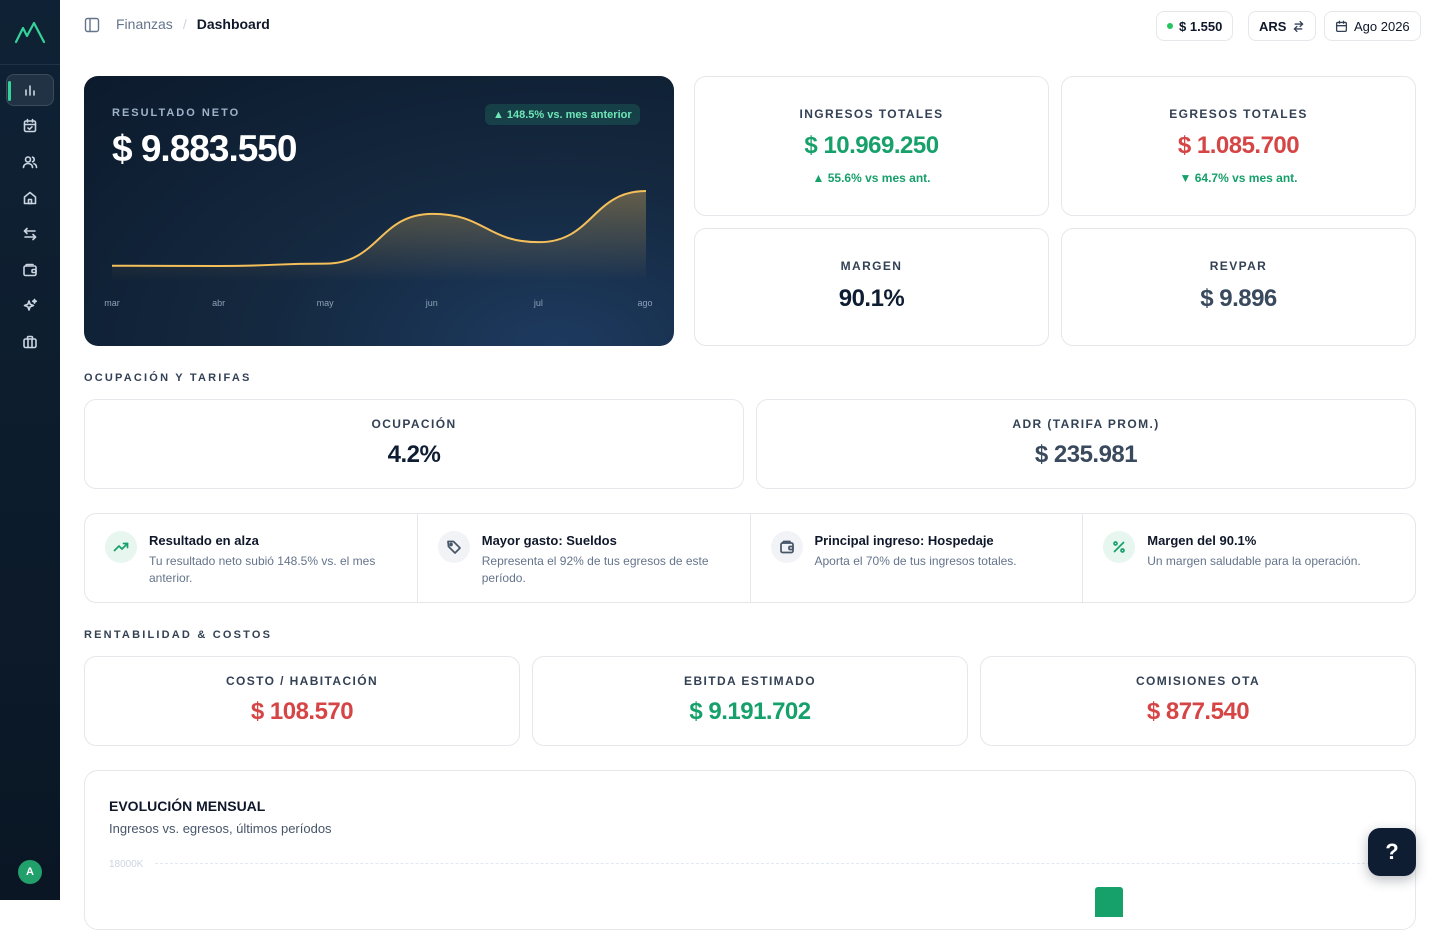  What do you see at coordinates (818, 178) in the screenshot?
I see `arrow-up-icon: ▲` at bounding box center [818, 178].